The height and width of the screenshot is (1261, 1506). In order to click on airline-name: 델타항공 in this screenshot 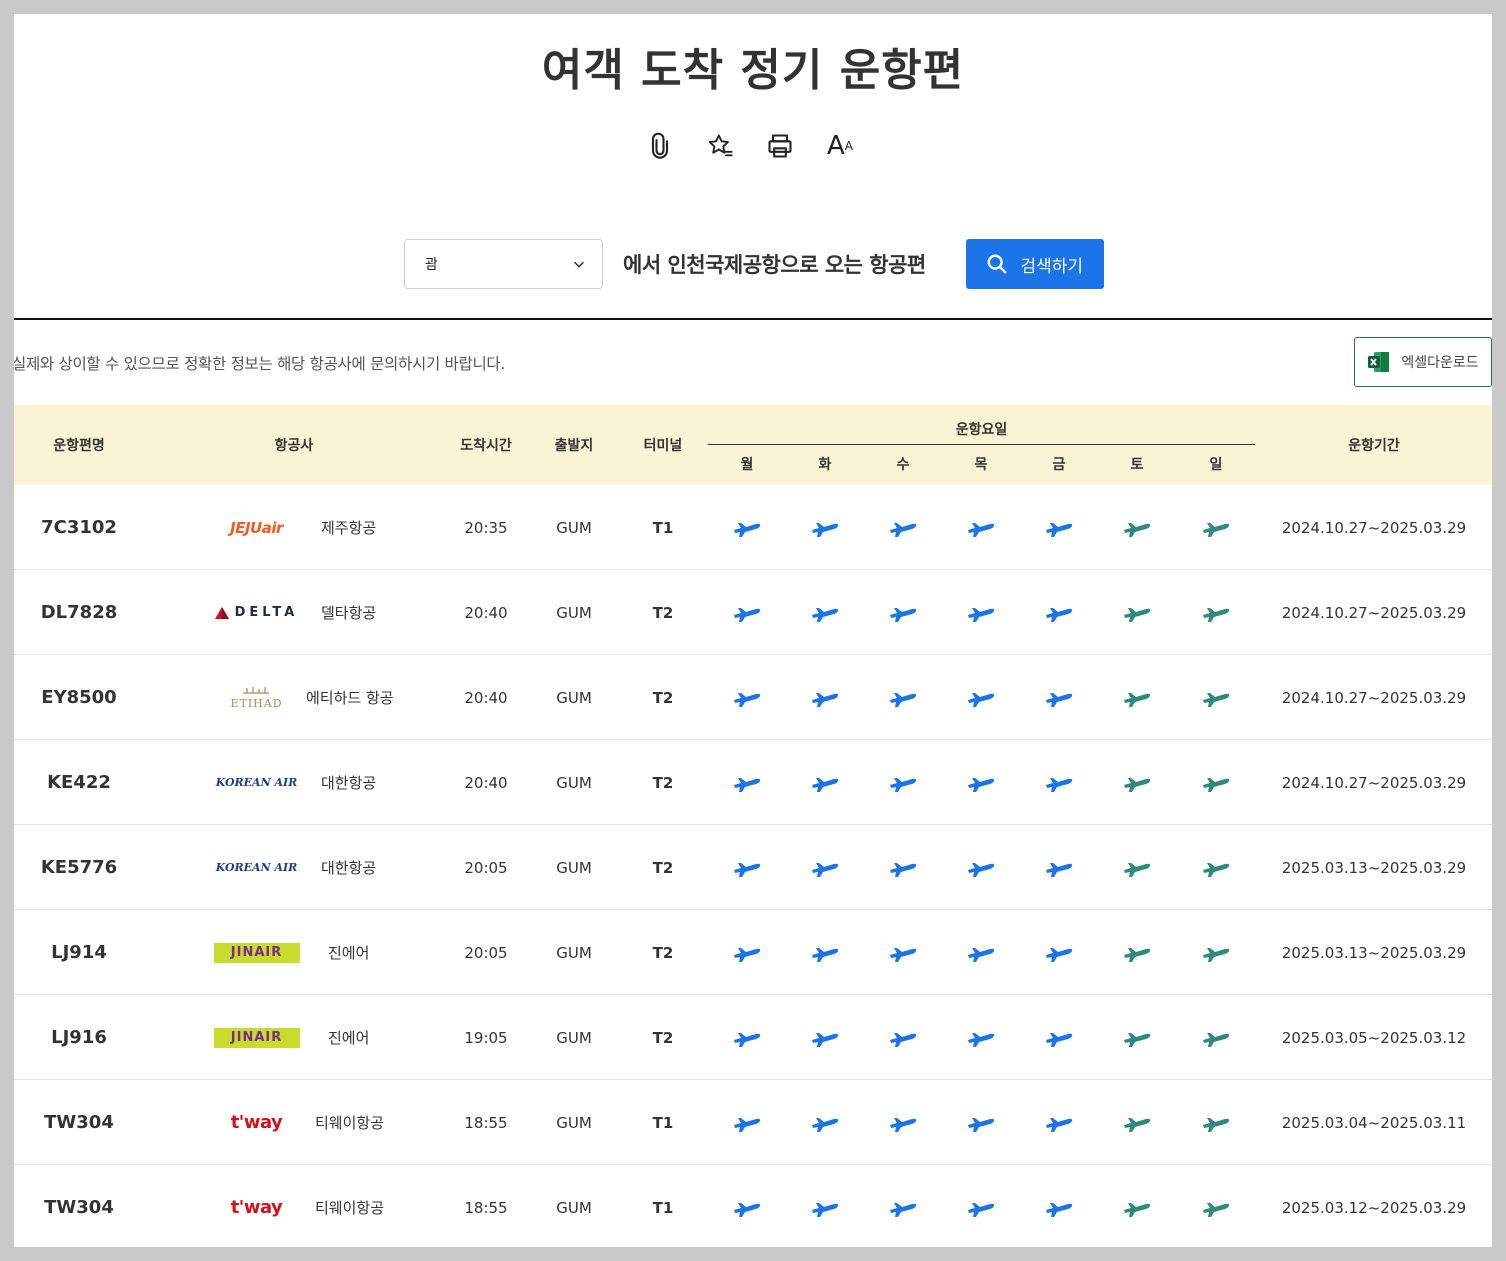, I will do `click(349, 613)`.